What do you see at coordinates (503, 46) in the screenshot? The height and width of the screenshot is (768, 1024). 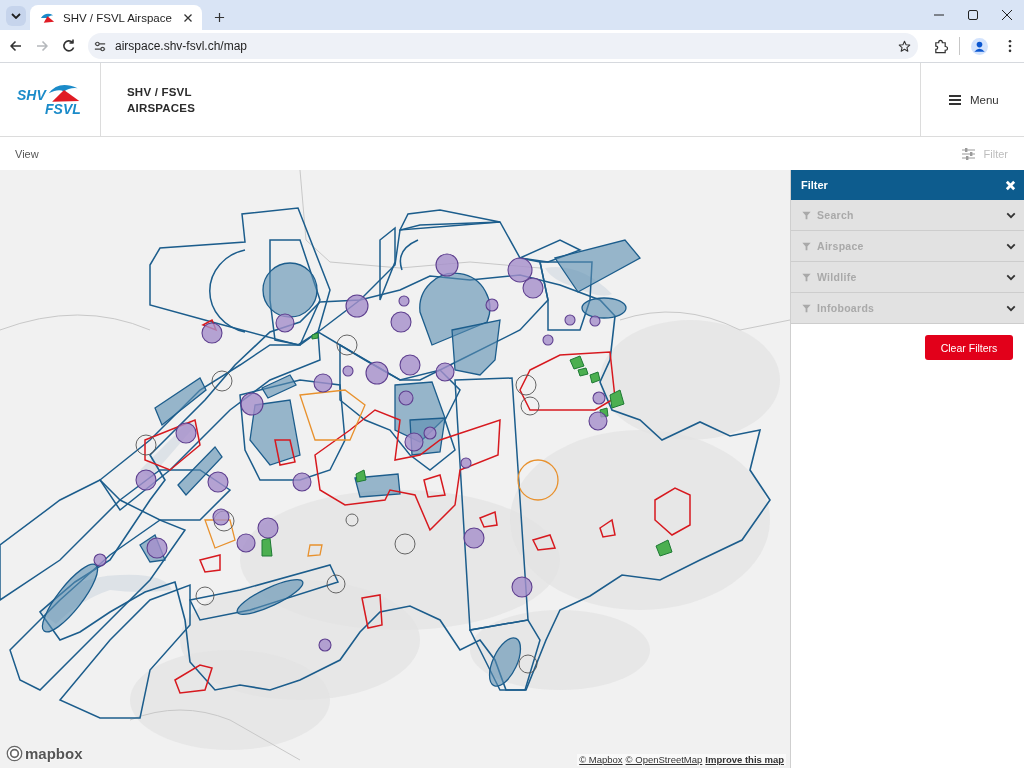 I see `address-bar: airspace.shv-fsvl.ch/map` at bounding box center [503, 46].